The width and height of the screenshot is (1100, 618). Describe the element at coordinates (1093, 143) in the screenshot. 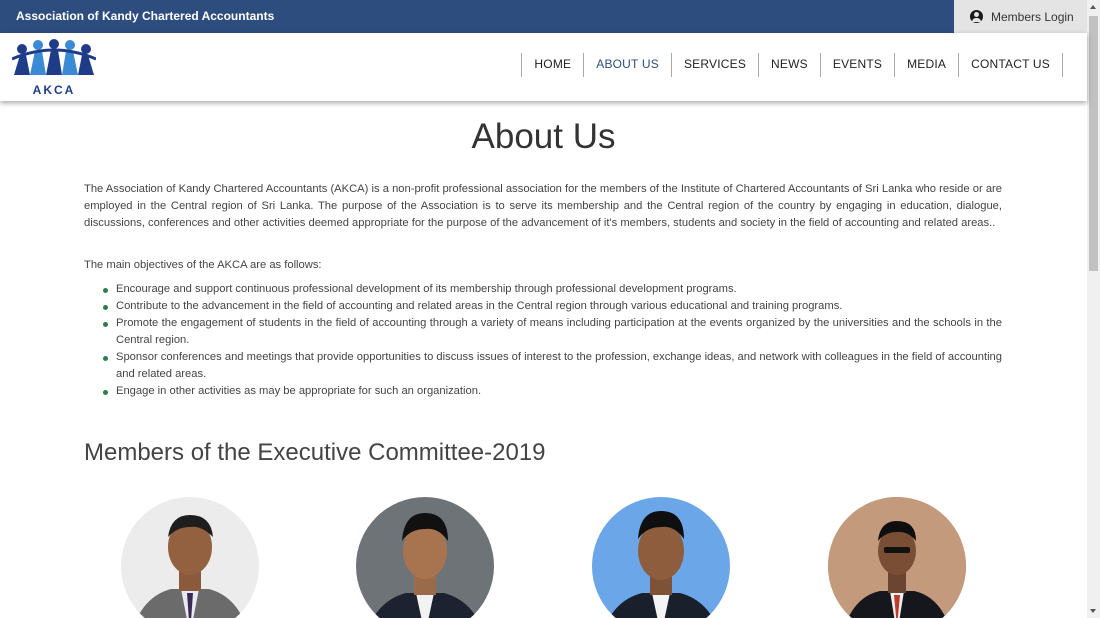

I see `scrollbar-thumb` at that location.